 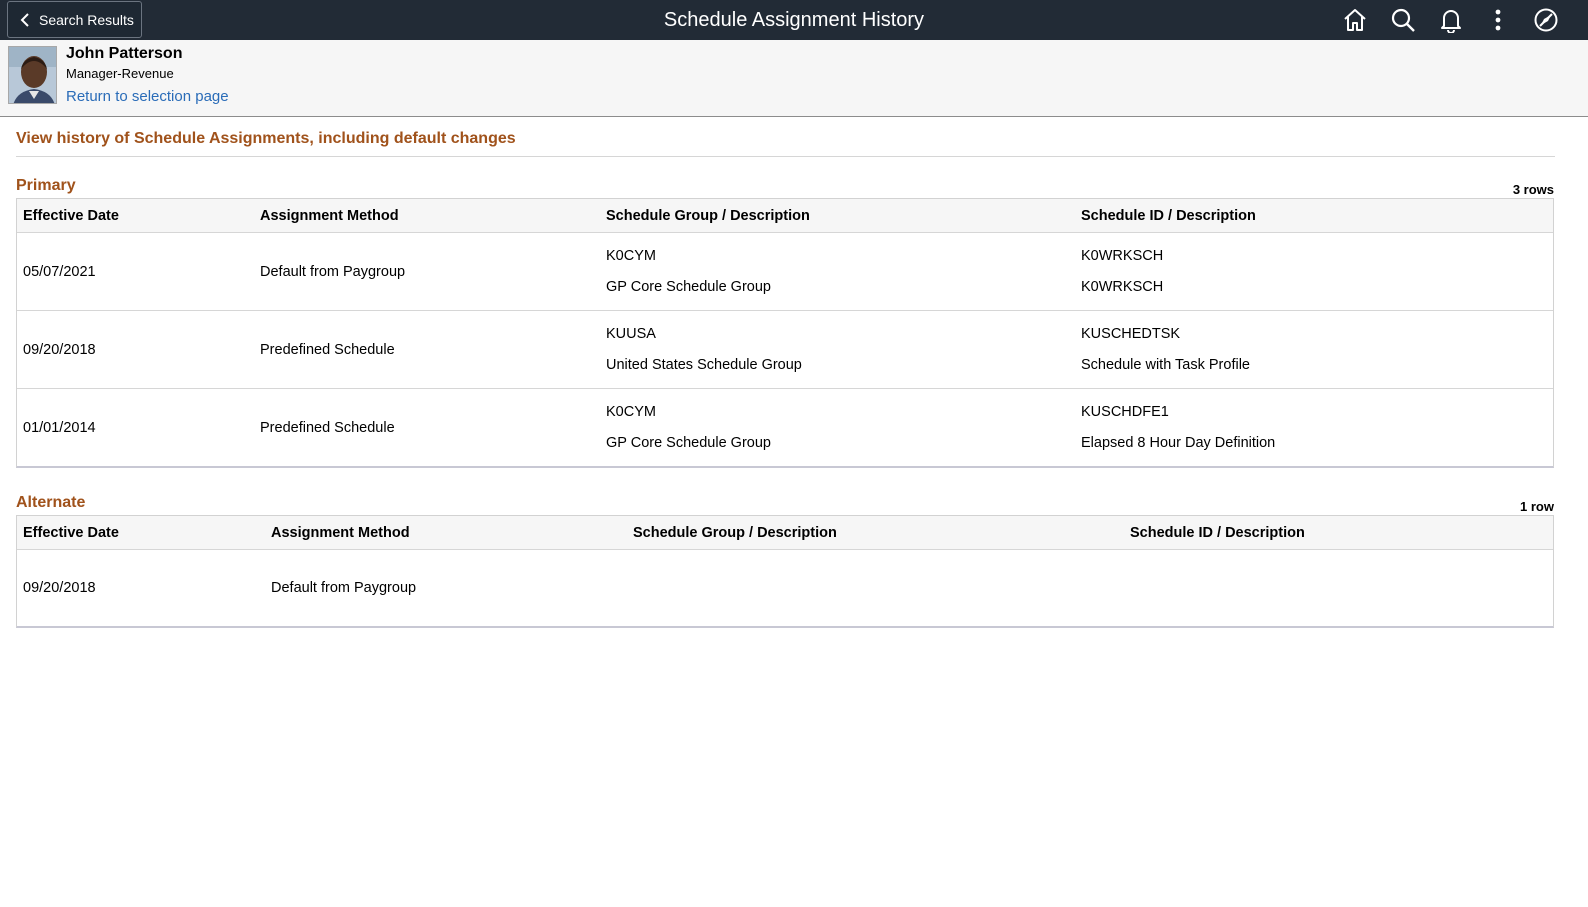 I want to click on schedule-id-description: Schedule with Task Profile, so click(x=1165, y=365).